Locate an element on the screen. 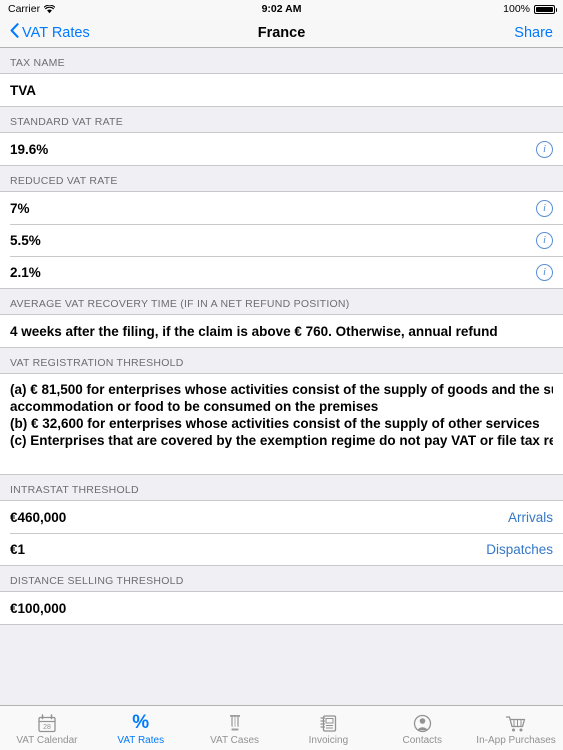  tab-label: VAT Rates is located at coordinates (141, 740).